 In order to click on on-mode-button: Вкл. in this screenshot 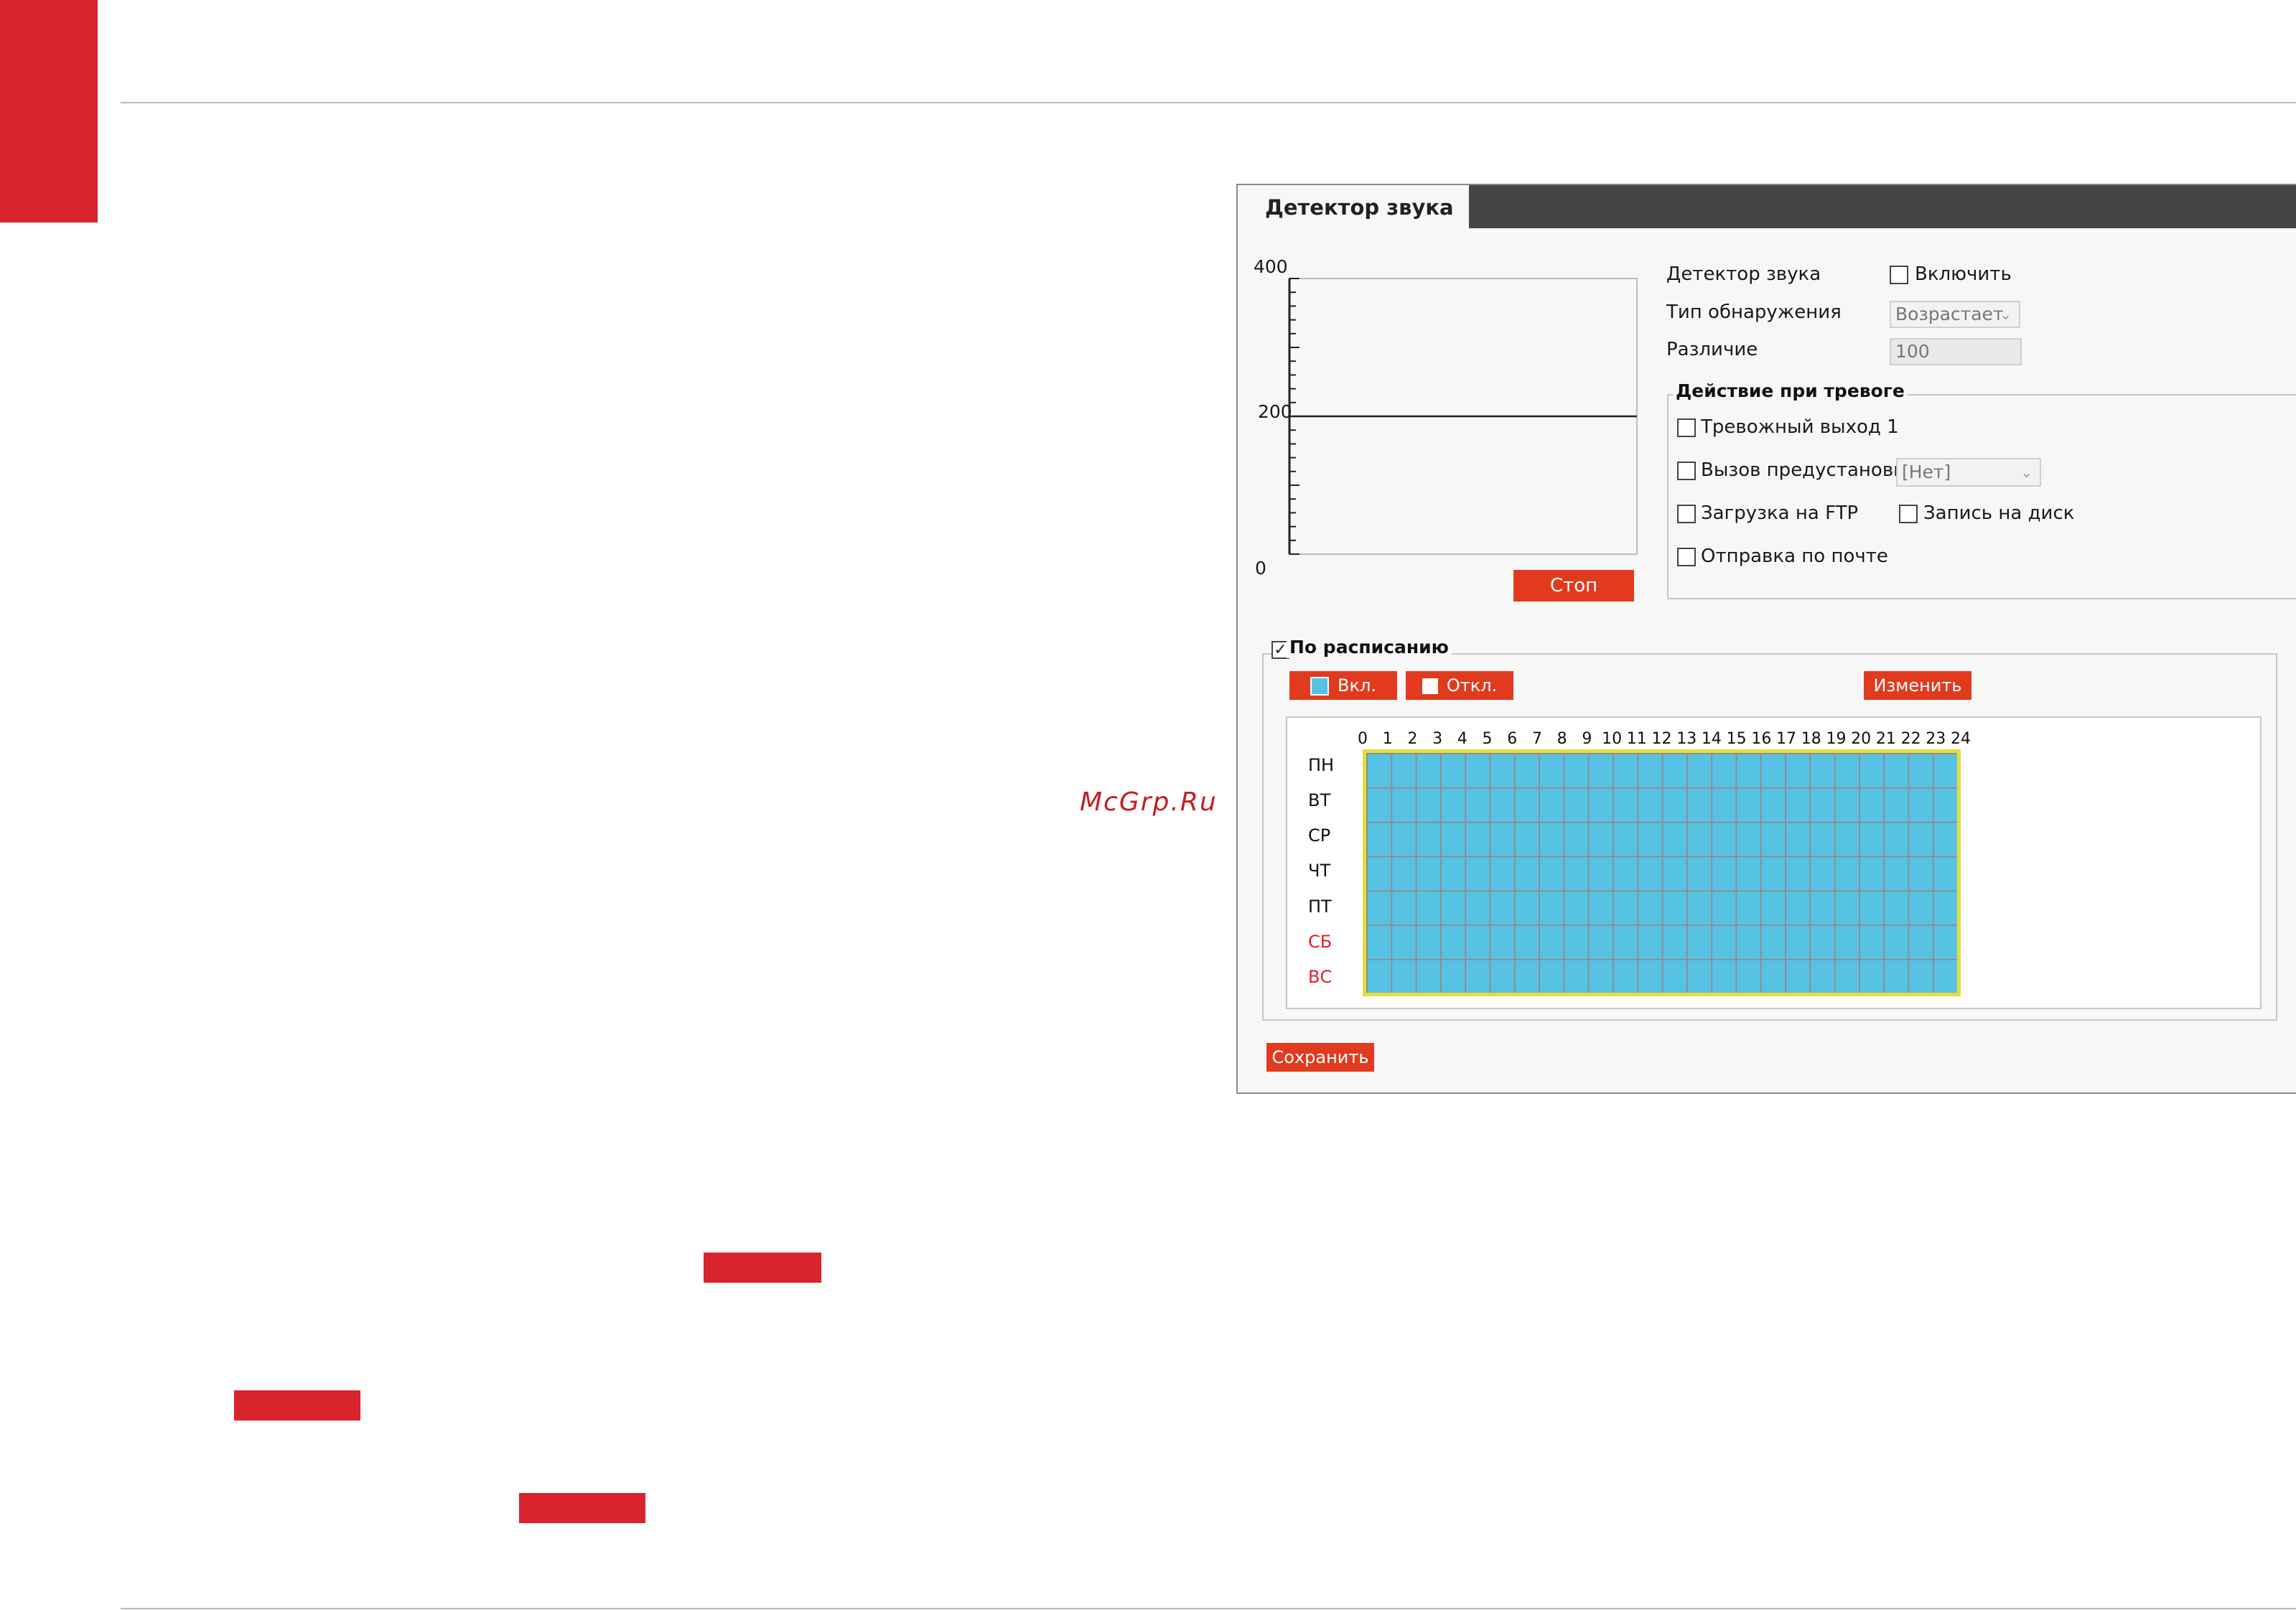, I will do `click(1343, 686)`.